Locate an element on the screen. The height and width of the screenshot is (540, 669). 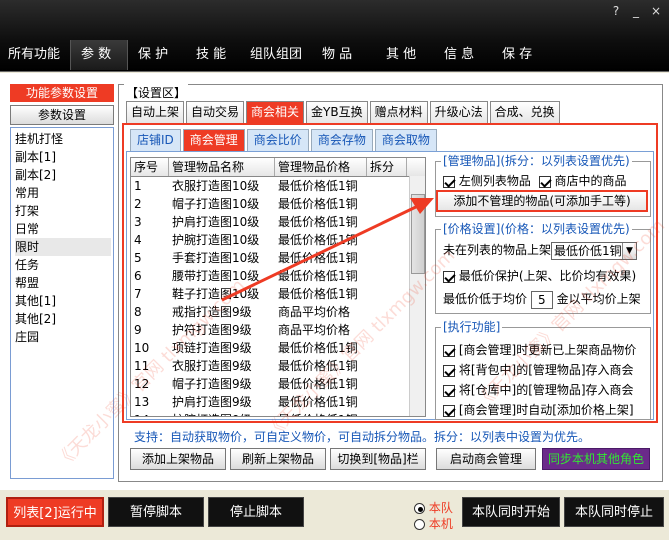
column-header: 拆分 is located at coordinates (387, 167).